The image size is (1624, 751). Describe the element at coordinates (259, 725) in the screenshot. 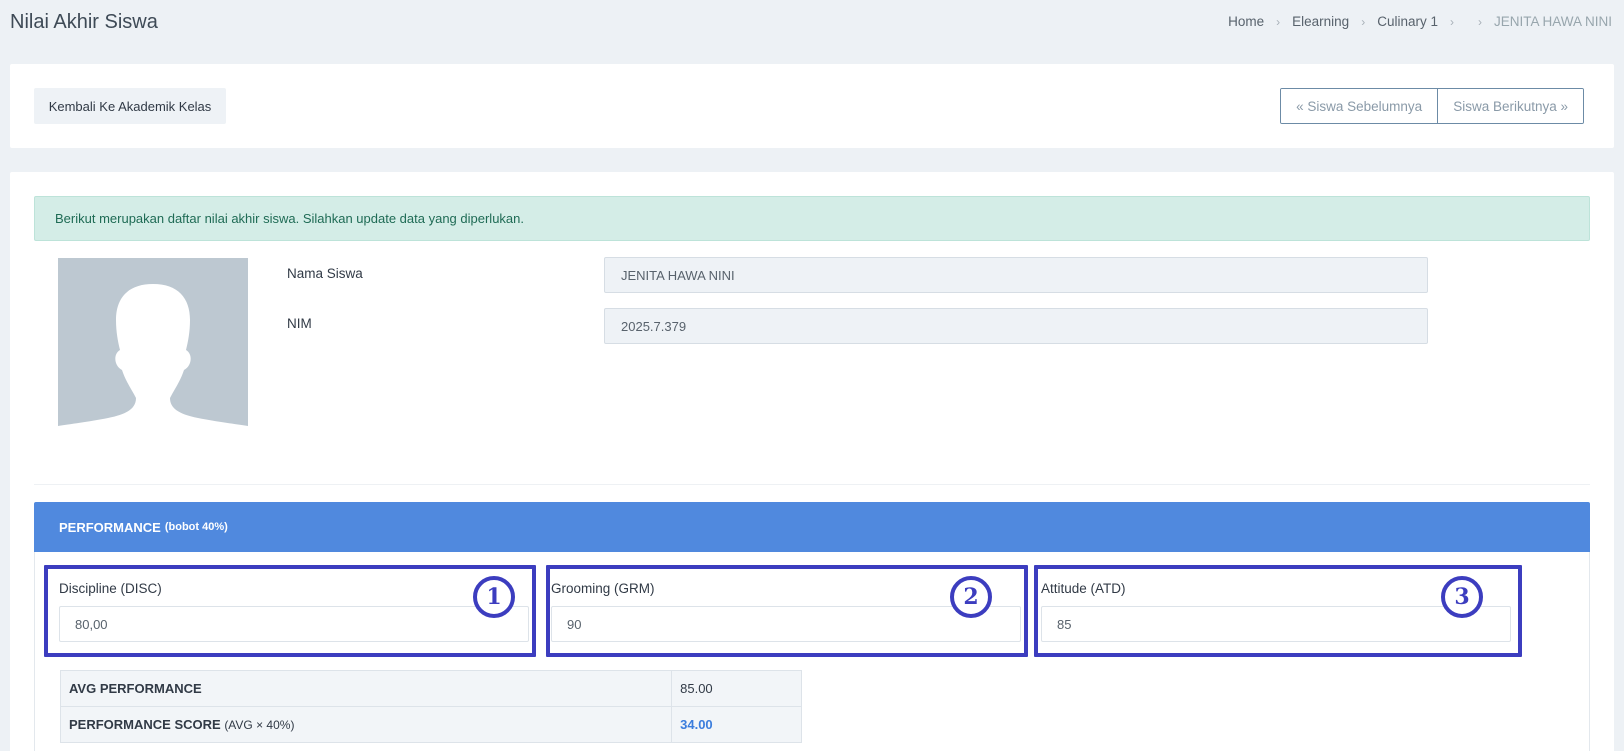

I see `performance-score-formula: (AVG × 40%)` at that location.